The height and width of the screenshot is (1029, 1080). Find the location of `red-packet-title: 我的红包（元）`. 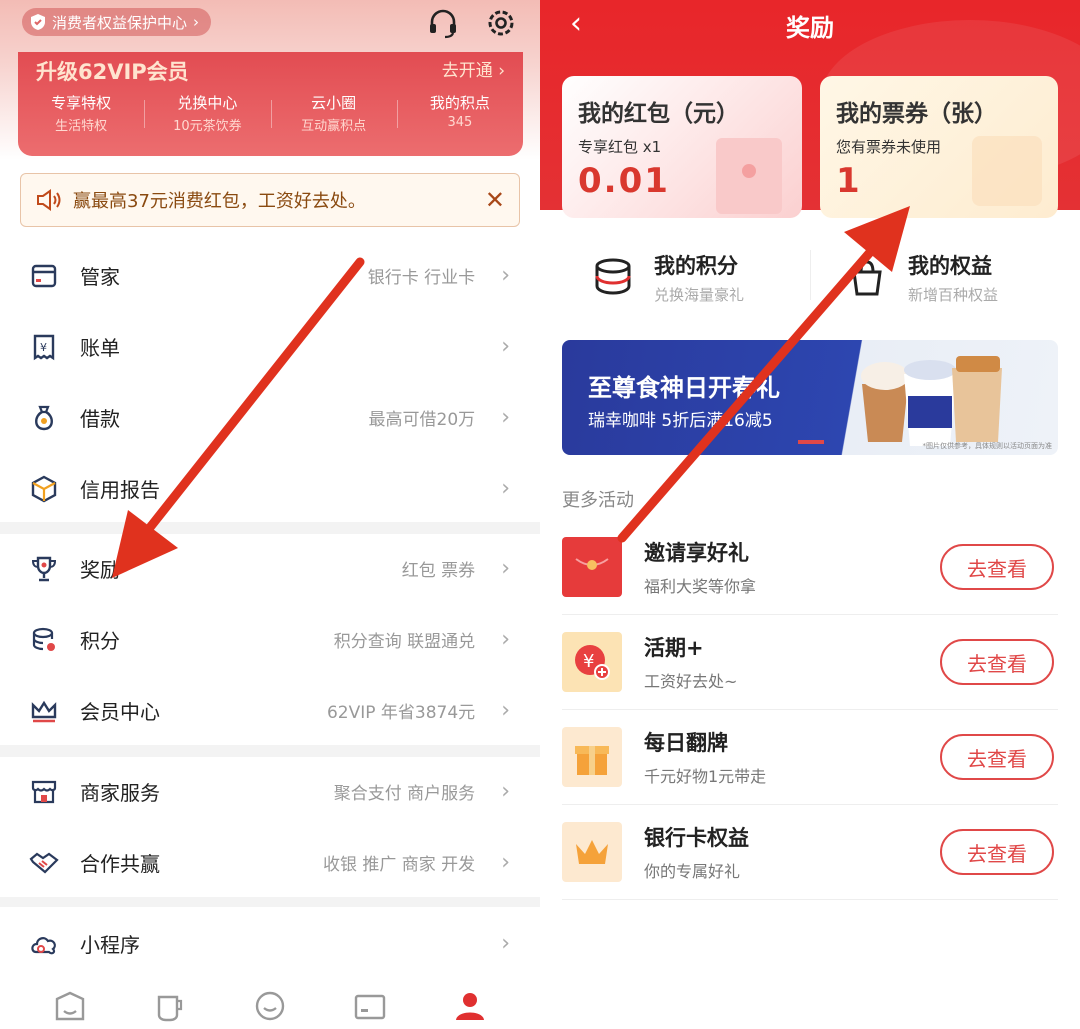

red-packet-title: 我的红包（元） is located at coordinates (658, 114).